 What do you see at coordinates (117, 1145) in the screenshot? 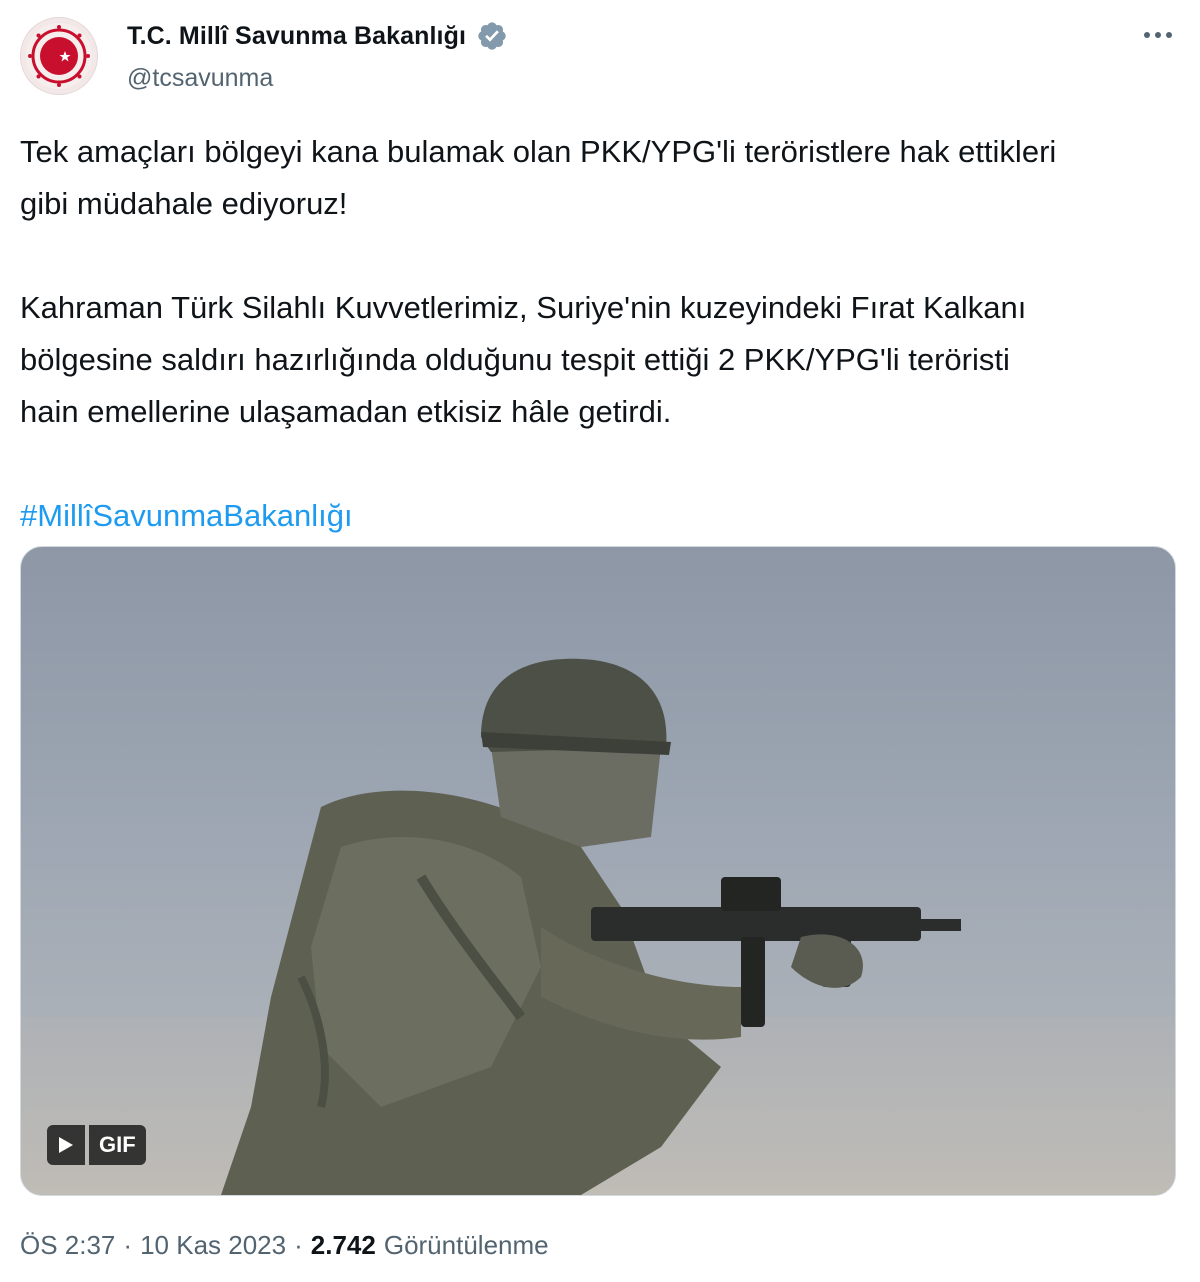
I see `gif-label: GIF` at bounding box center [117, 1145].